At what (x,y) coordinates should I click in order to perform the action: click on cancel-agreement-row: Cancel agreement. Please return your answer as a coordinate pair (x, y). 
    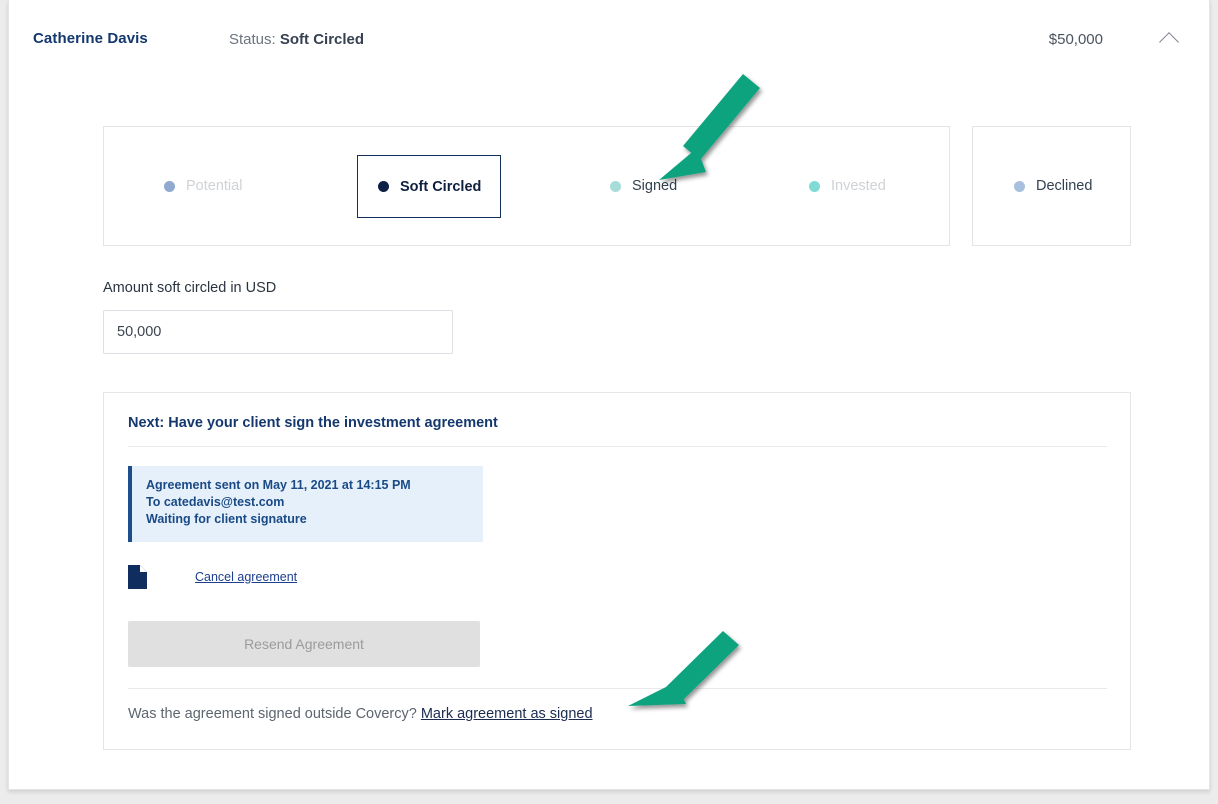
    Looking at the image, I should click on (212, 577).